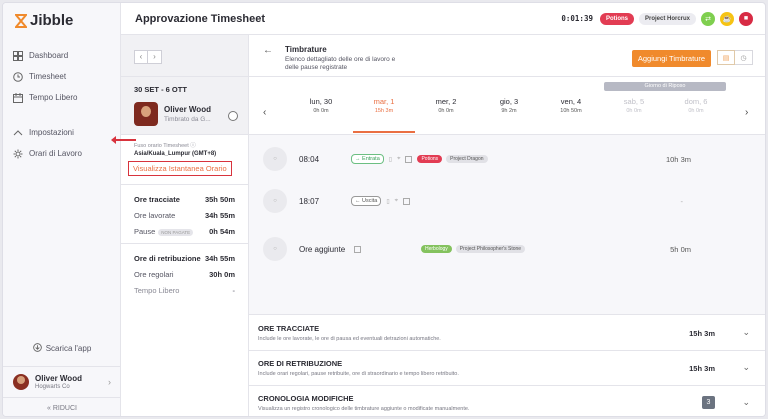 Image resolution: width=768 pixels, height=419 pixels. Describe the element at coordinates (48, 76) in the screenshot. I see `sidebar-item-label: Timesheet` at that location.